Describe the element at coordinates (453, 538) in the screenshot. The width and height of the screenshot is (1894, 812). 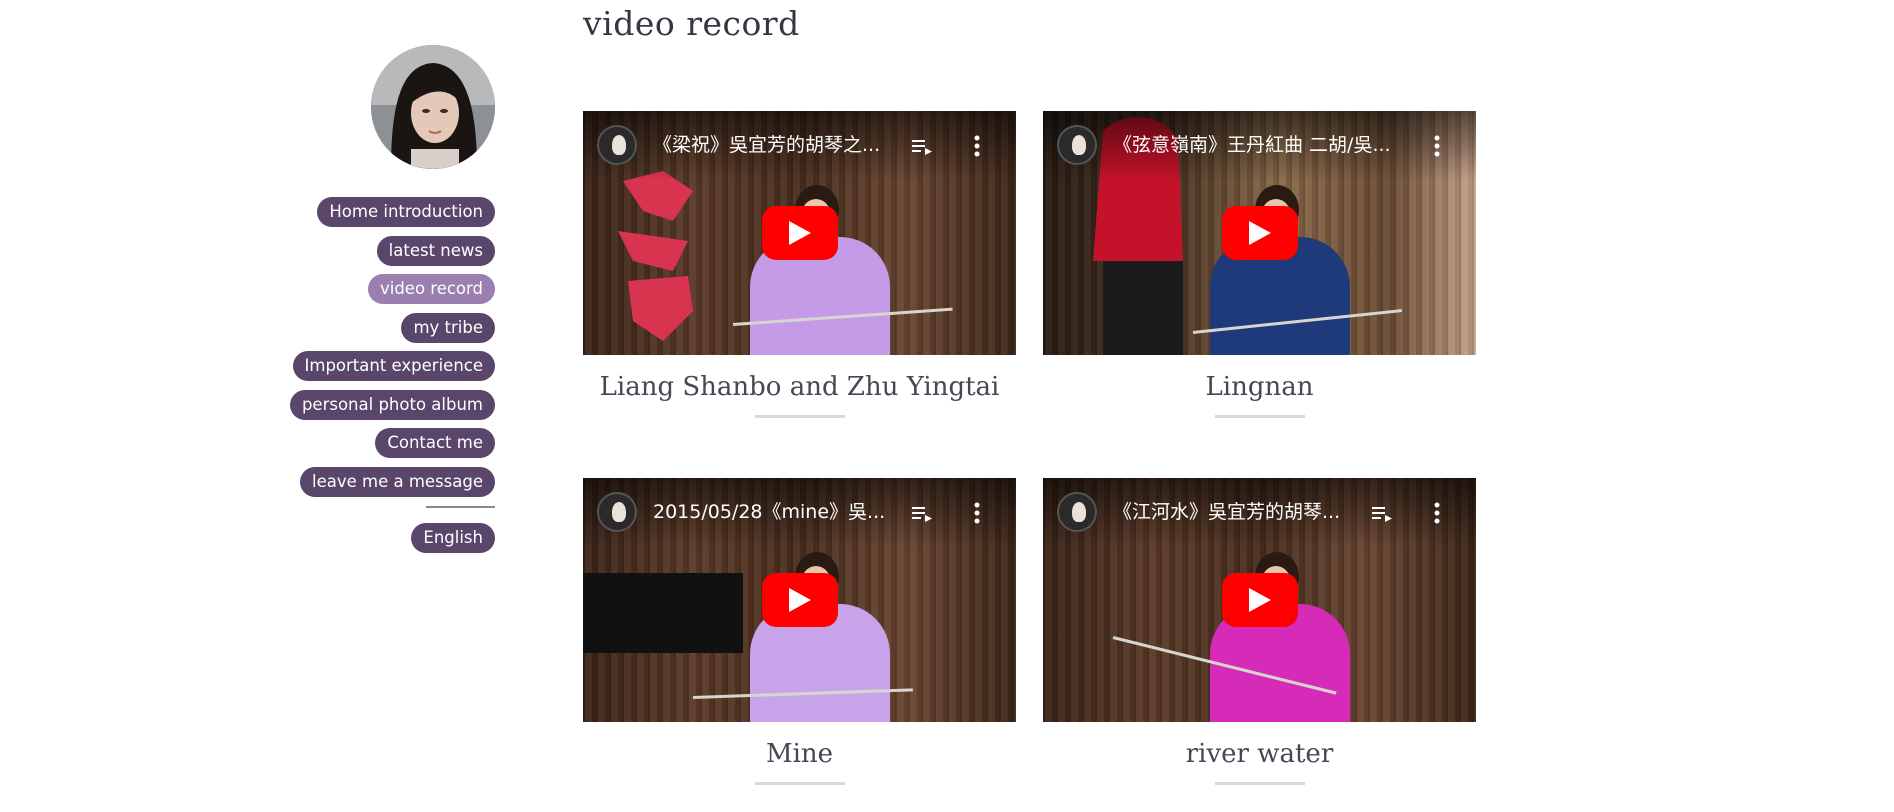
I see `language-switch-button: English` at that location.